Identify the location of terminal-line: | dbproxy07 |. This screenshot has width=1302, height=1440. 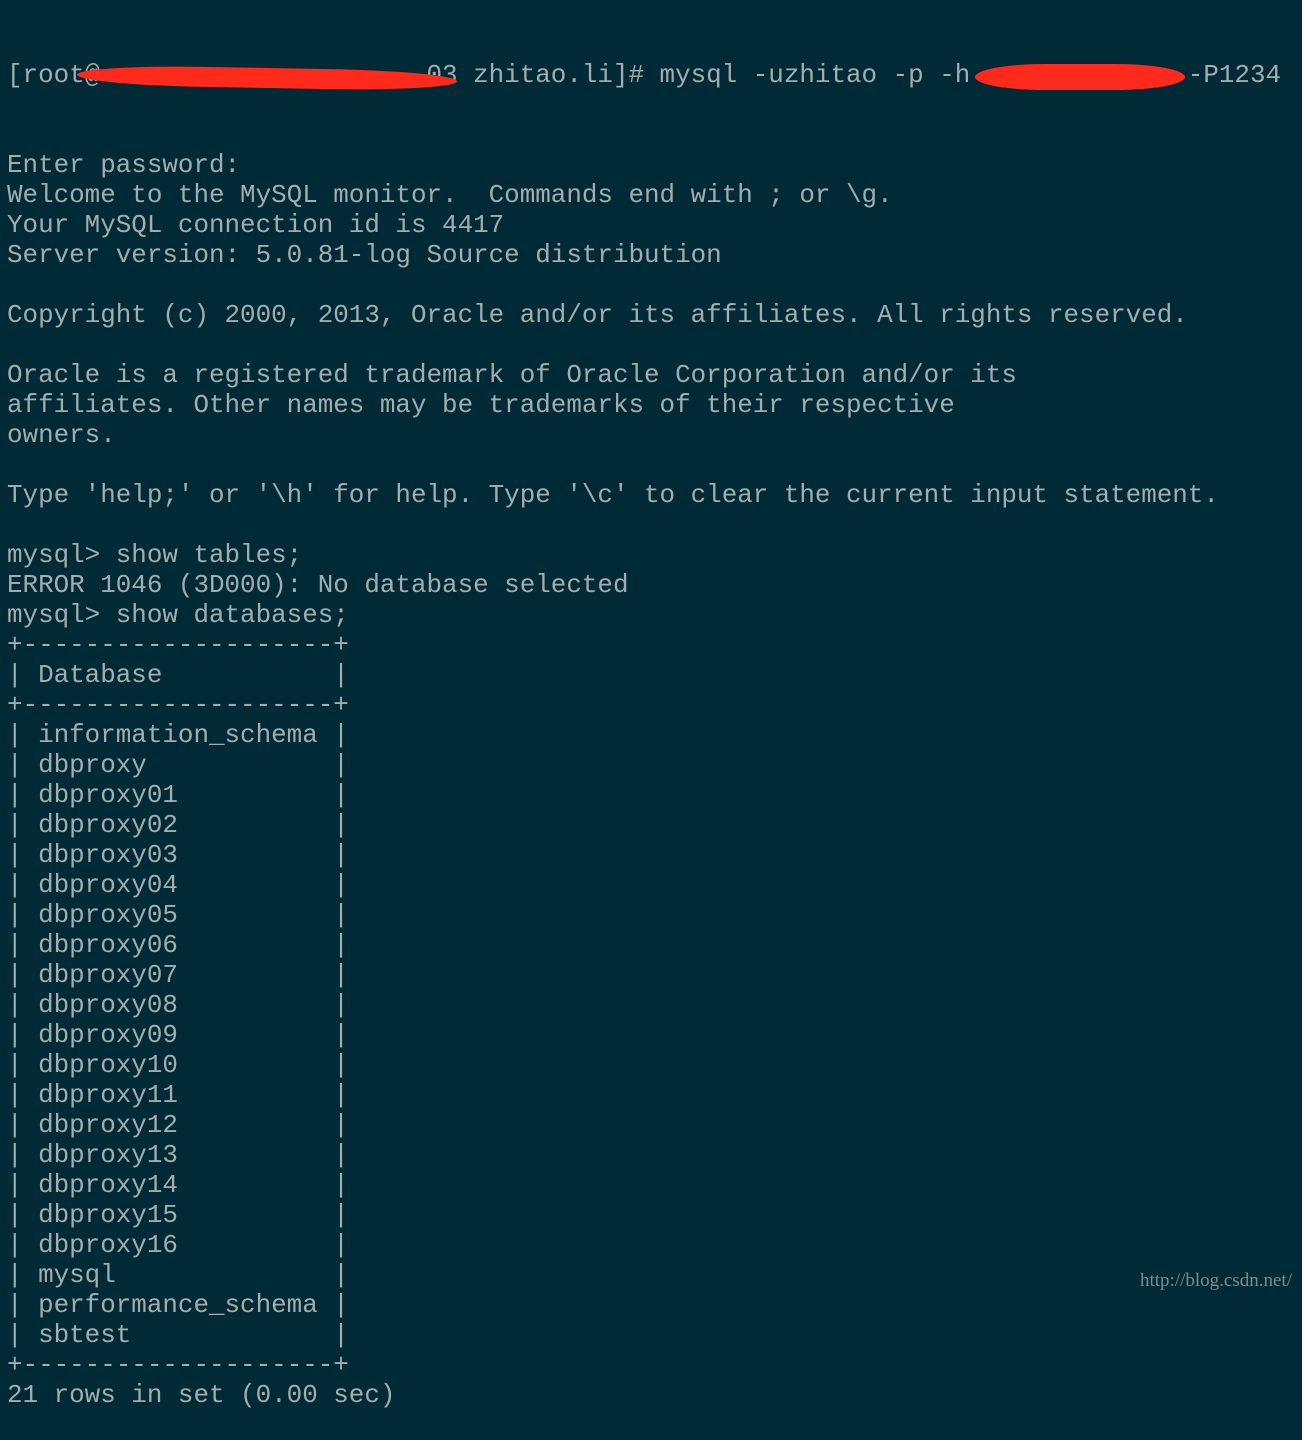
(178, 975).